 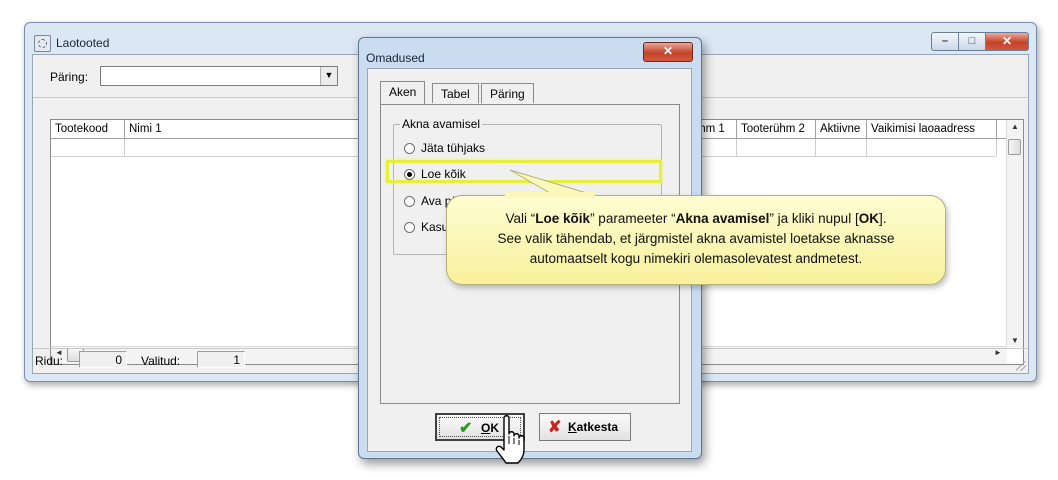 What do you see at coordinates (555, 427) in the screenshot?
I see `cross-icon: ✘` at bounding box center [555, 427].